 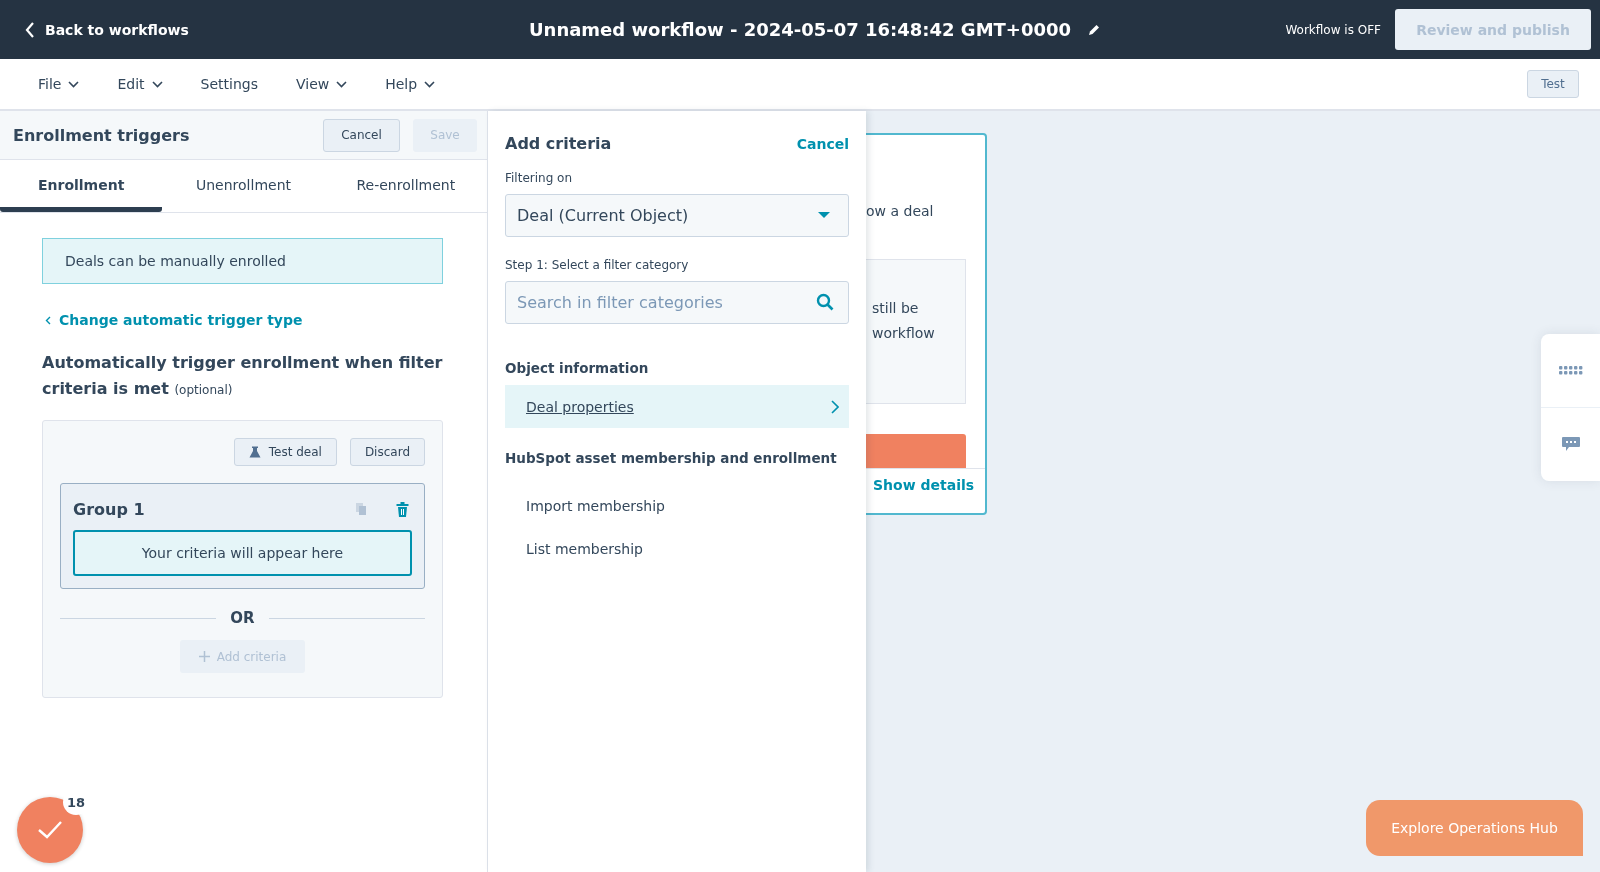 I want to click on panel-title: Enrollment triggers, so click(x=101, y=135).